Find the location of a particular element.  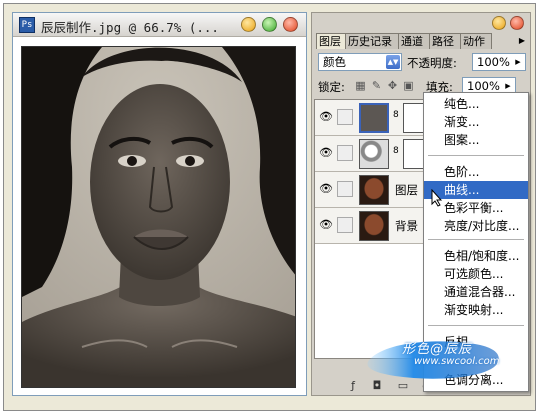

blend-mode-value: 颜色 is located at coordinates (334, 62).